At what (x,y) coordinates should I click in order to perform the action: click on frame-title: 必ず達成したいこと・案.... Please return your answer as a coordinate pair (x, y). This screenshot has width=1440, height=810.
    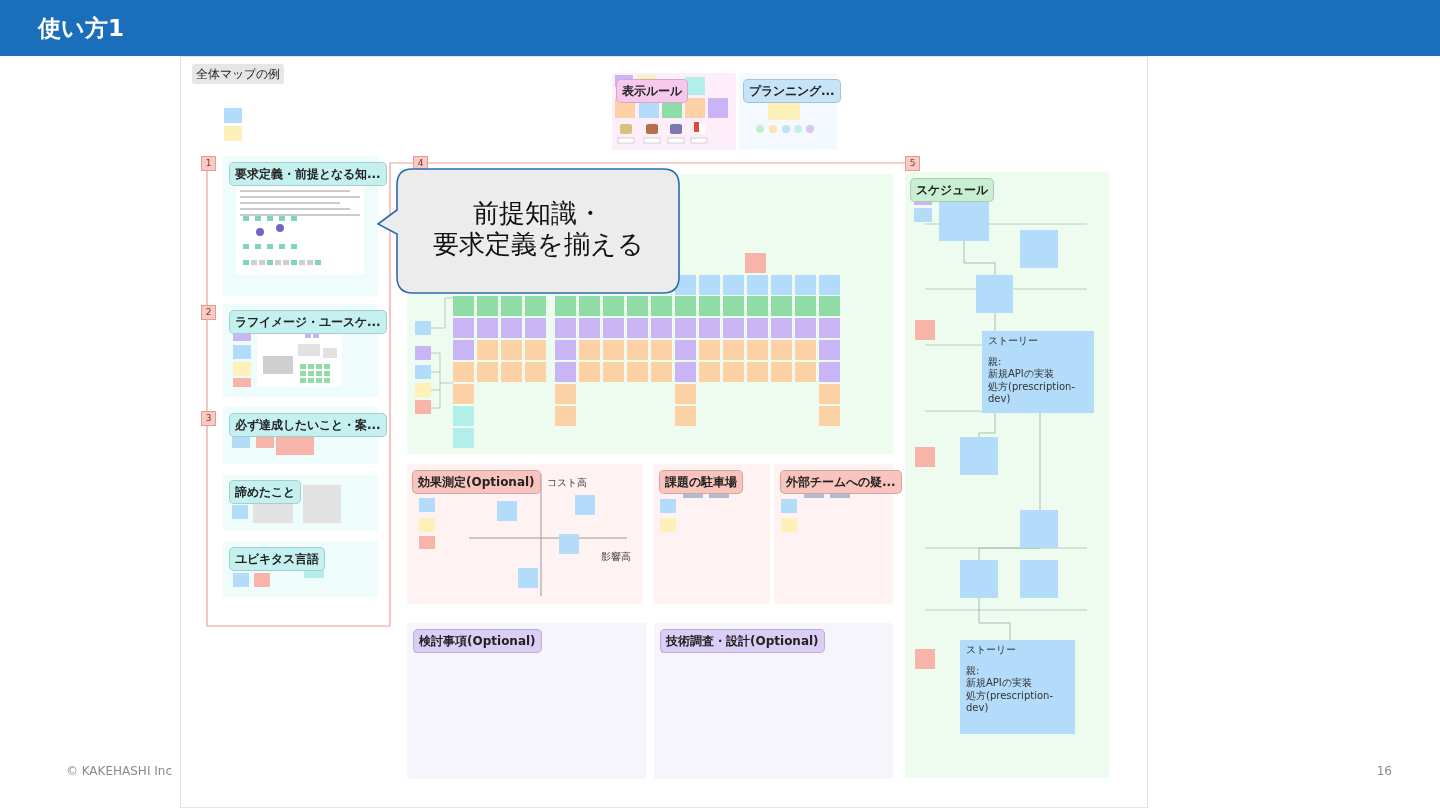
    Looking at the image, I should click on (308, 425).